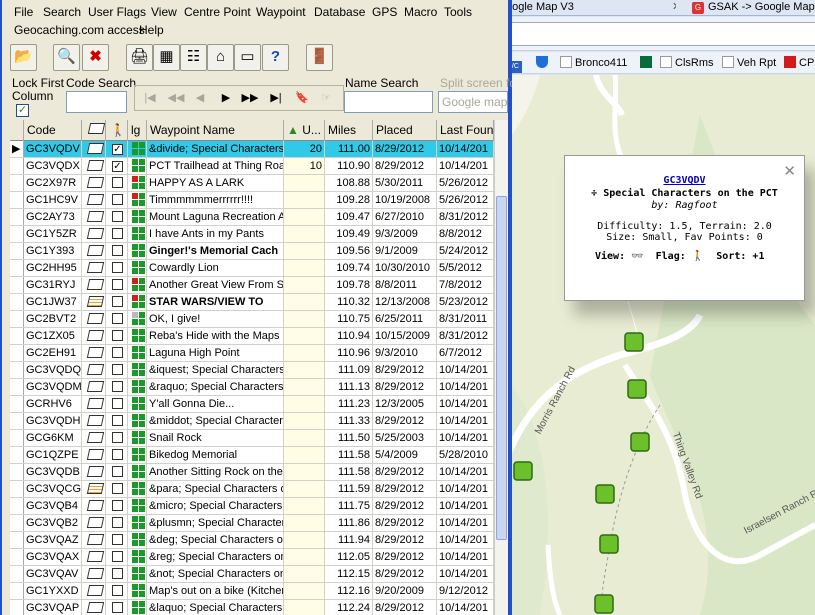 The image size is (815, 615). Describe the element at coordinates (53, 234) in the screenshot. I see `cache-code: GC1Y5ZR` at that location.